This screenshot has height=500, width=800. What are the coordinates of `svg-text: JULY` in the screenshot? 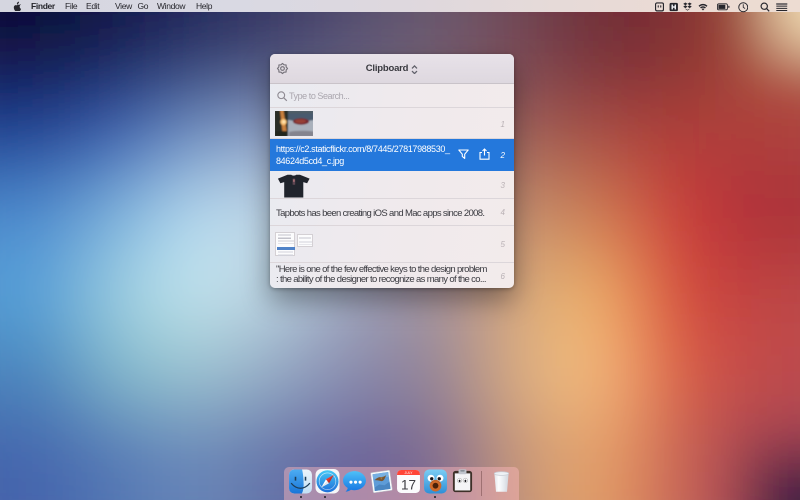 It's located at (408, 473).